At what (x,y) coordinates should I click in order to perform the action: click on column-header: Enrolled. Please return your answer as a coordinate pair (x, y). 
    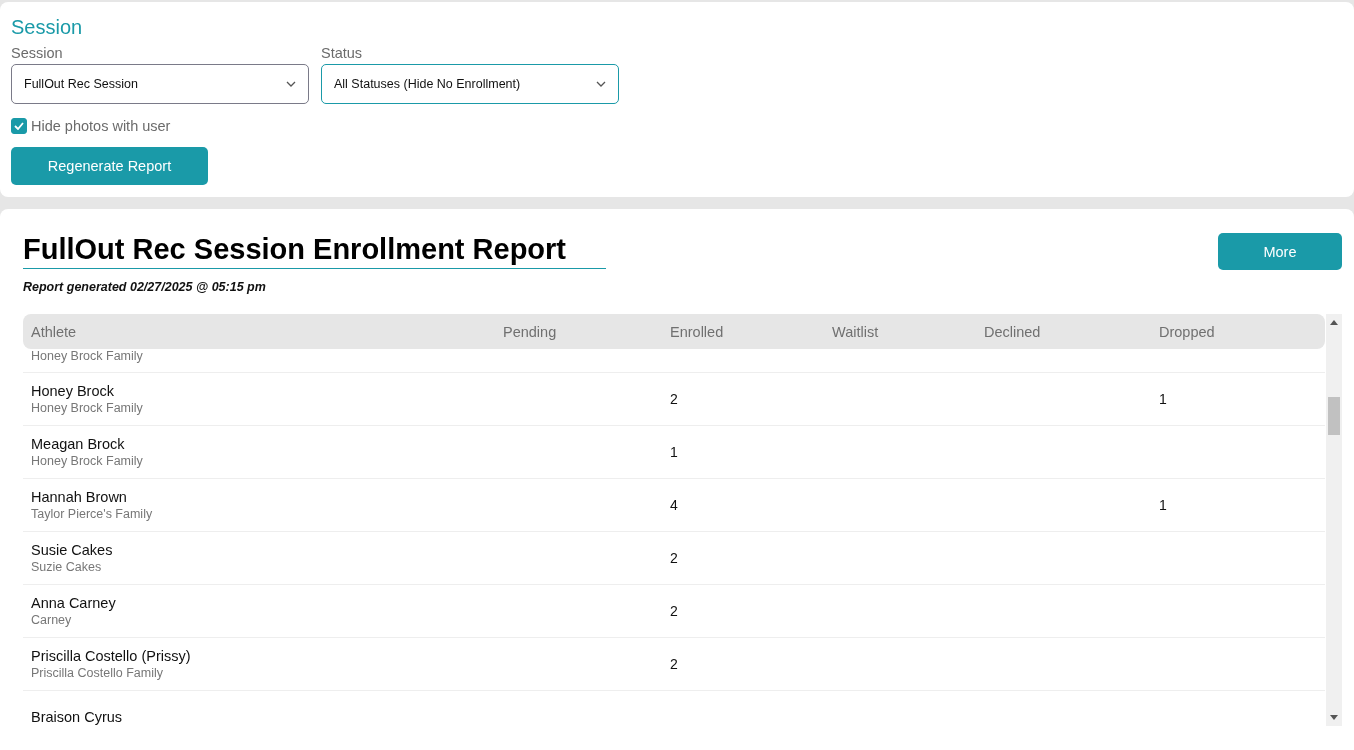
    Looking at the image, I should click on (697, 331).